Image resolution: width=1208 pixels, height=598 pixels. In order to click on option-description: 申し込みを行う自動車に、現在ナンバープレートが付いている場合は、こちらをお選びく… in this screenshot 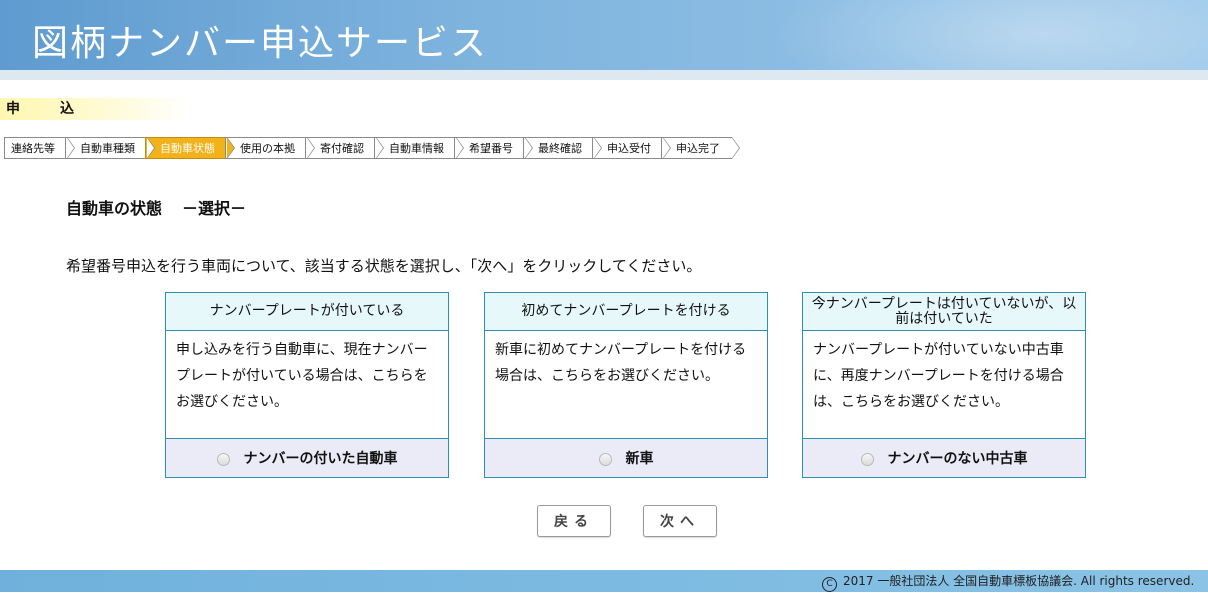, I will do `click(302, 376)`.